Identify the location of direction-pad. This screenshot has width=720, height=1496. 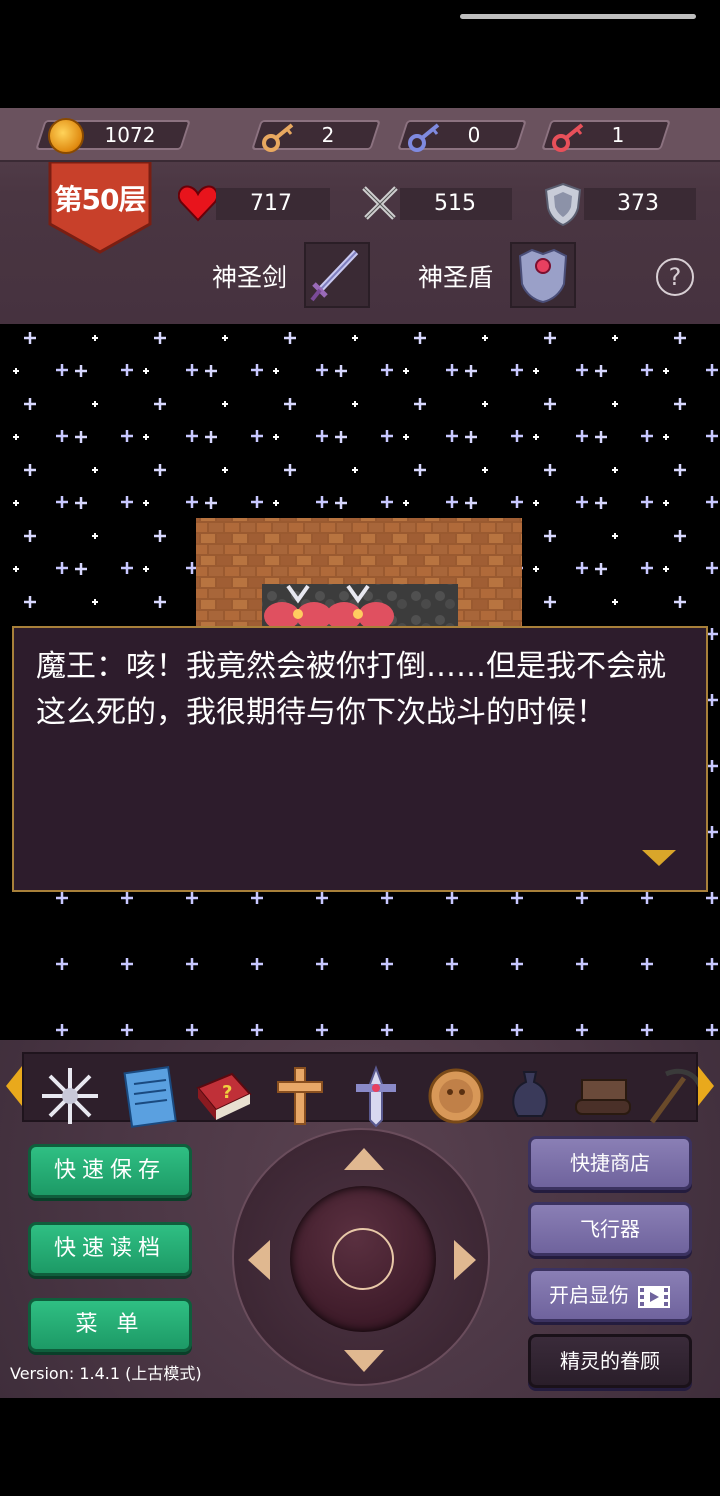
(361, 1257).